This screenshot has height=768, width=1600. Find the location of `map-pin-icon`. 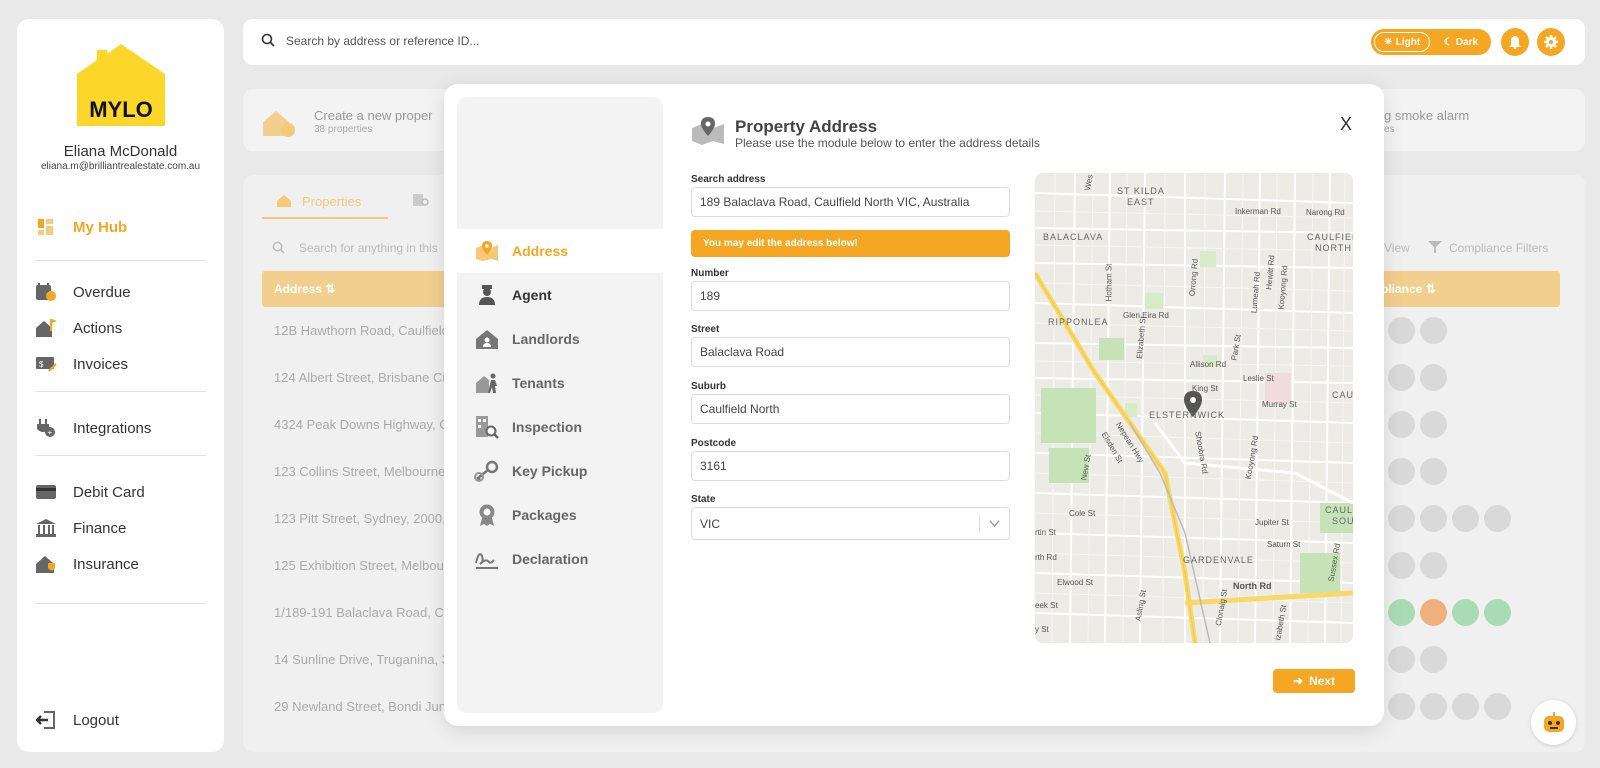

map-pin-icon is located at coordinates (487, 251).